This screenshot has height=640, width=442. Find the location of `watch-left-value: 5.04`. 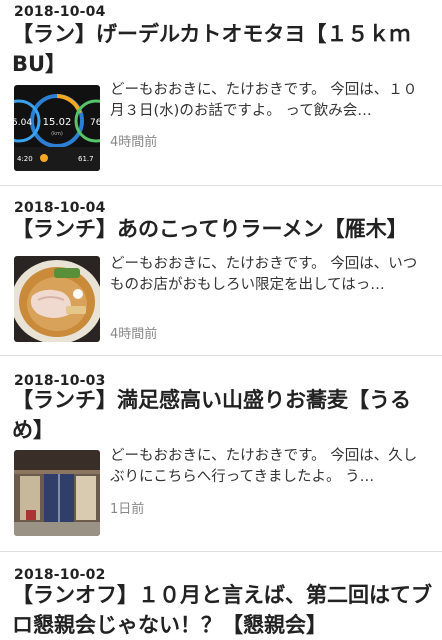

watch-left-value: 5.04 is located at coordinates (23, 123).